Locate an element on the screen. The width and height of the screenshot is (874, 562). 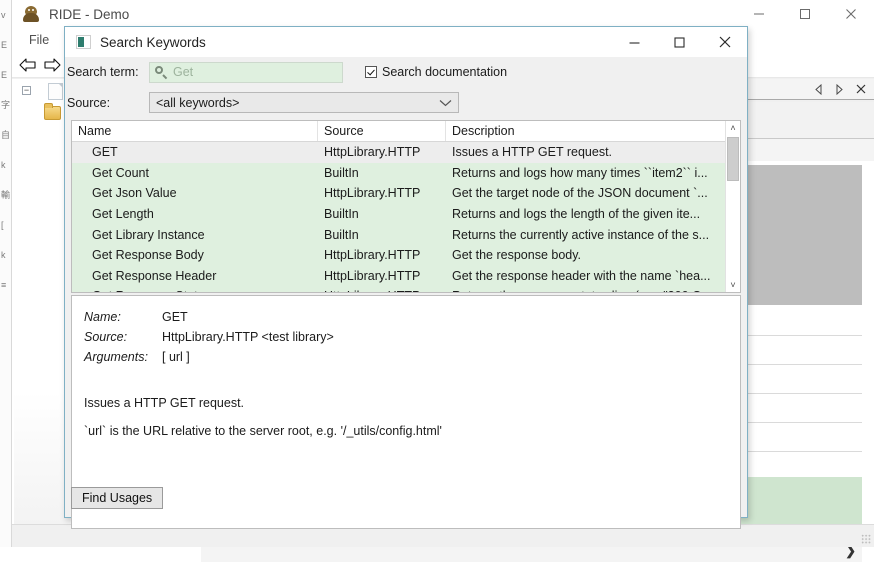
search-input-placeholder: Get is located at coordinates (183, 72).